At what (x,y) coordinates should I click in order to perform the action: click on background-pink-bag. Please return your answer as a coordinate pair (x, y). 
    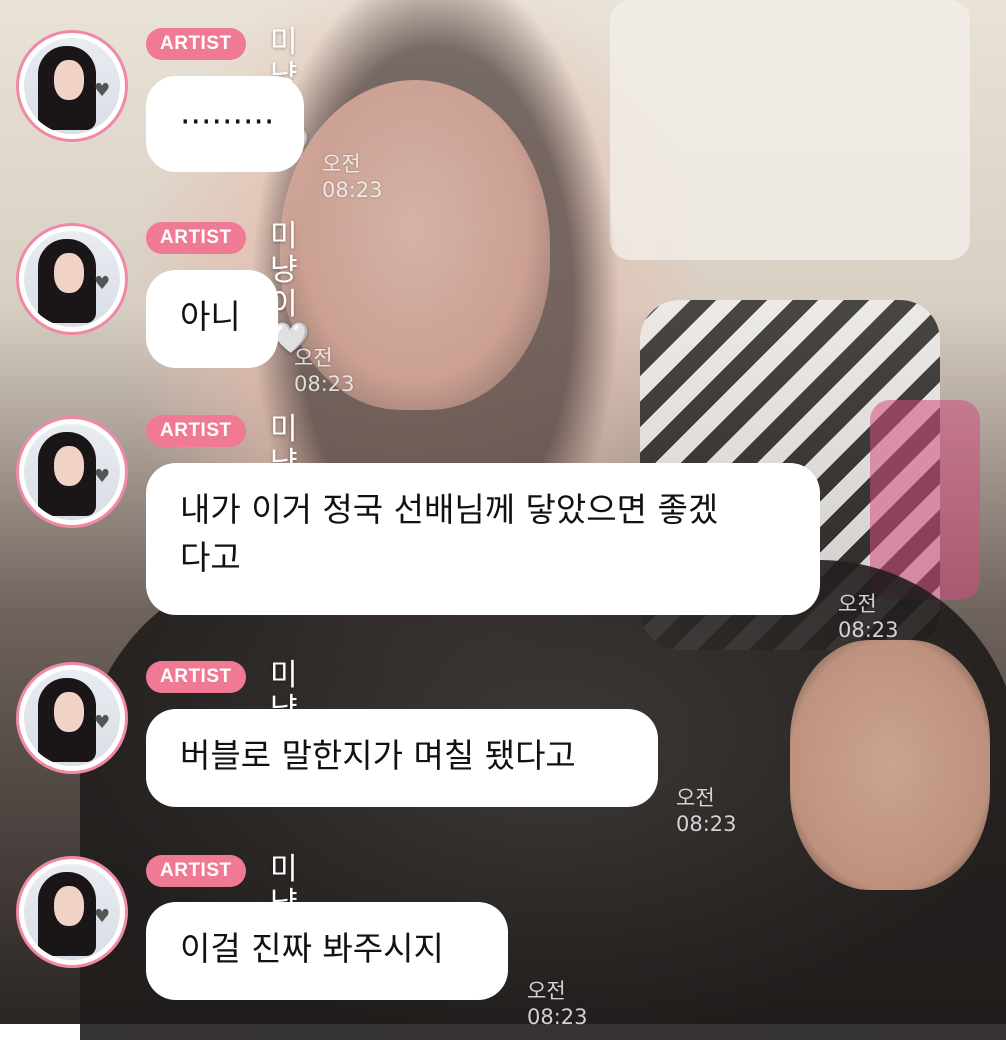
    Looking at the image, I should click on (925, 500).